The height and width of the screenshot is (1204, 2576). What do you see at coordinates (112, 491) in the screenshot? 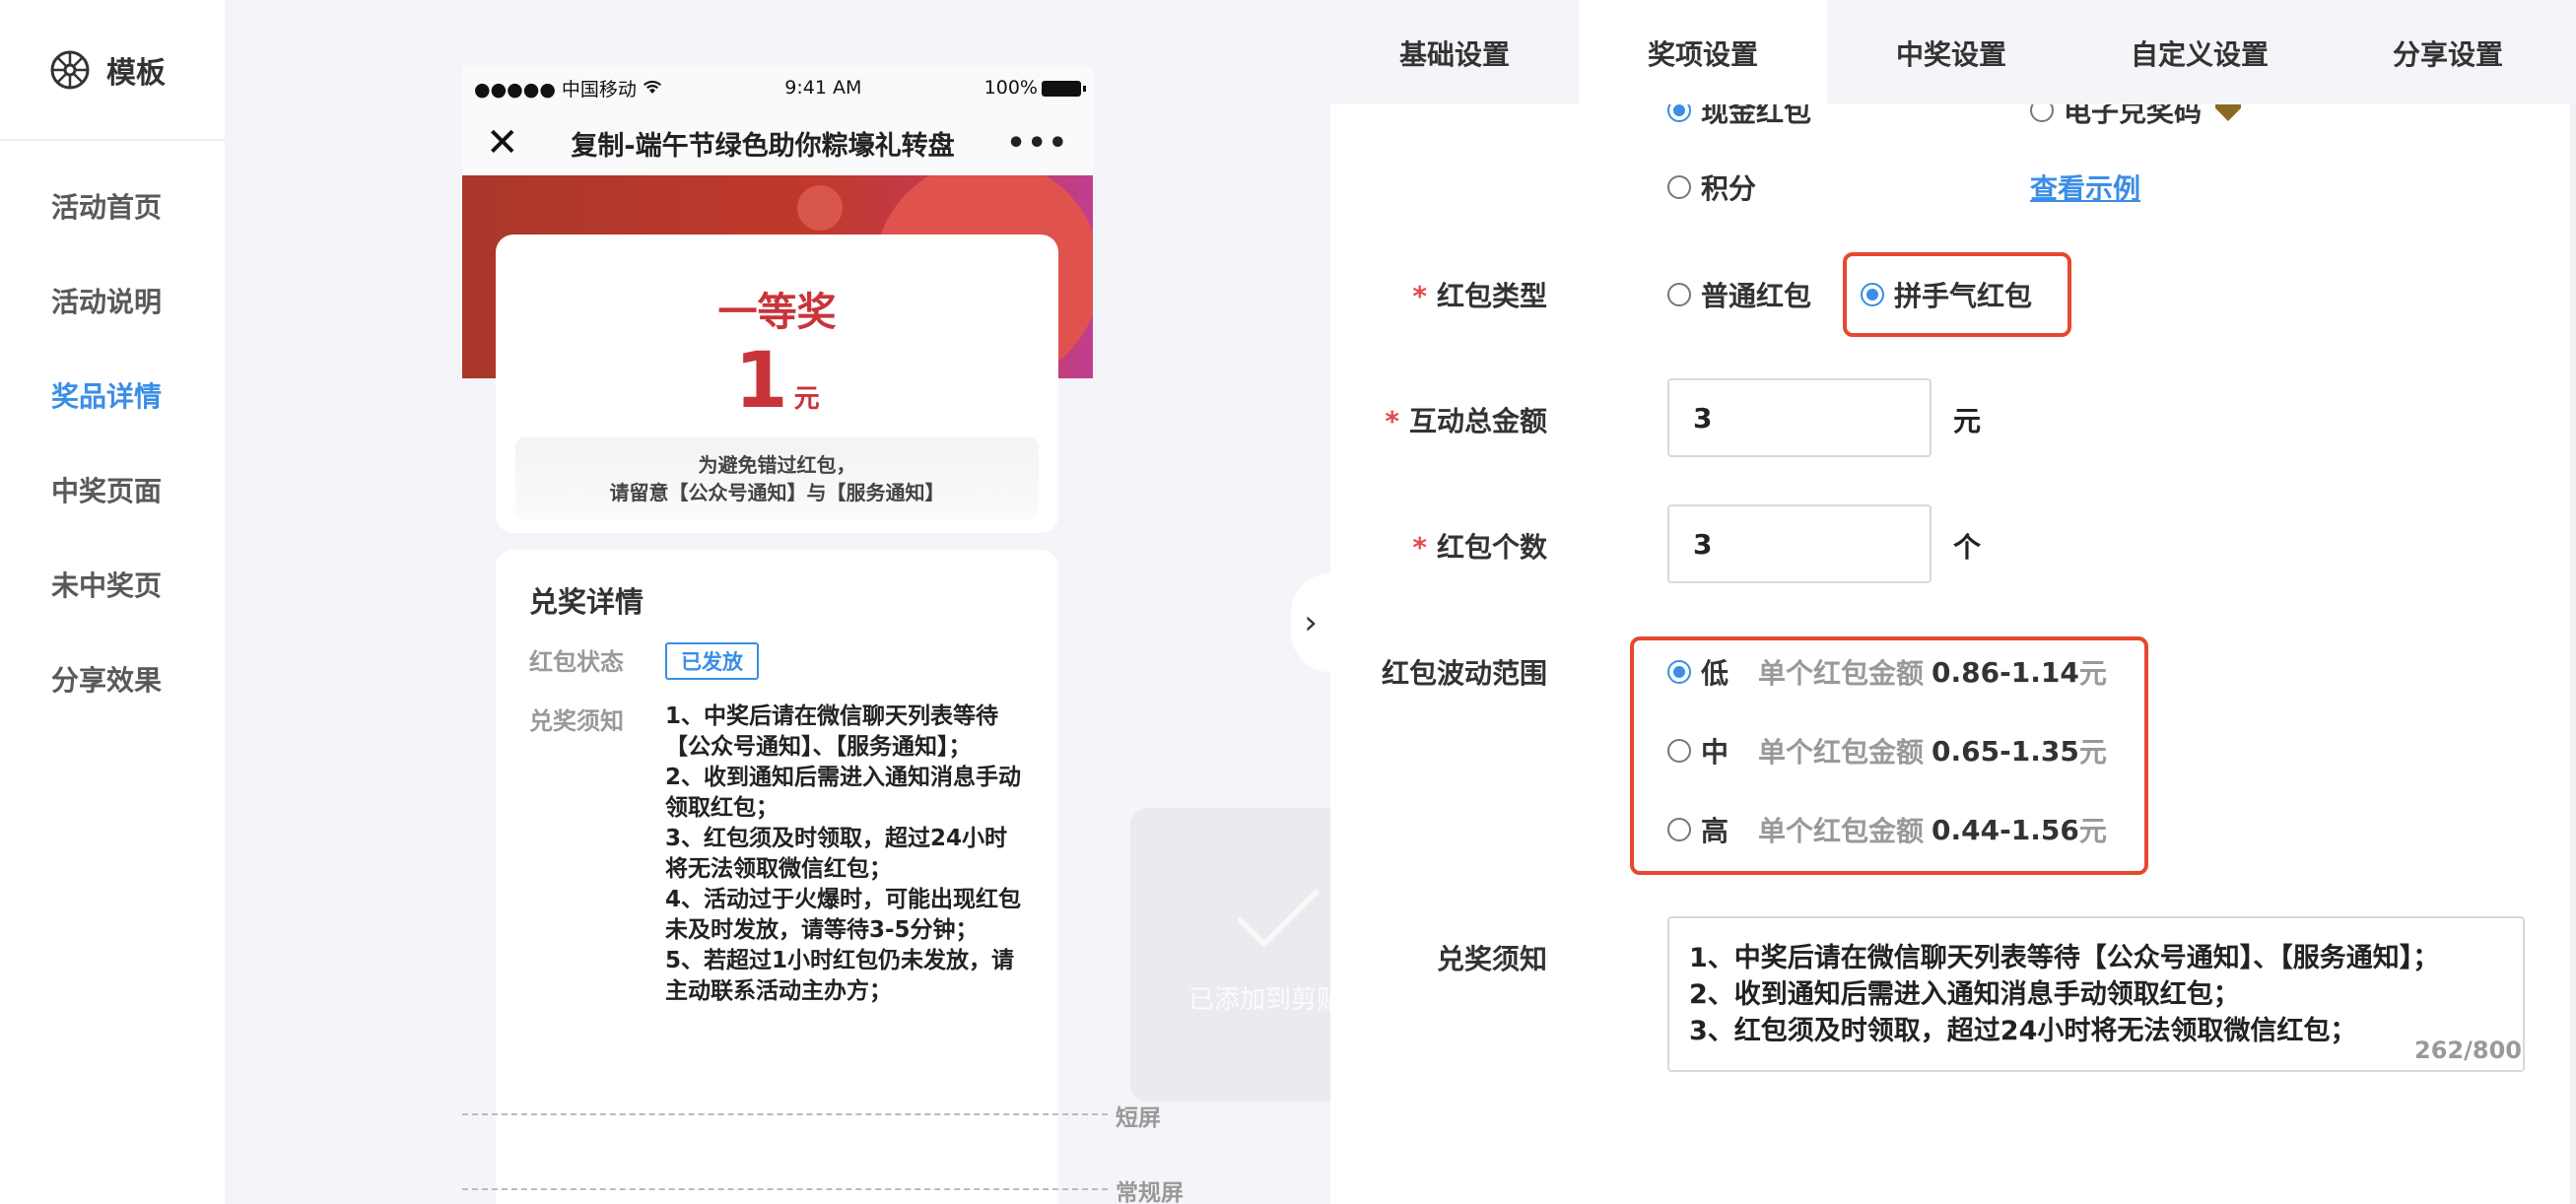
I see `sidebar-item-win-page: 中奖页面` at bounding box center [112, 491].